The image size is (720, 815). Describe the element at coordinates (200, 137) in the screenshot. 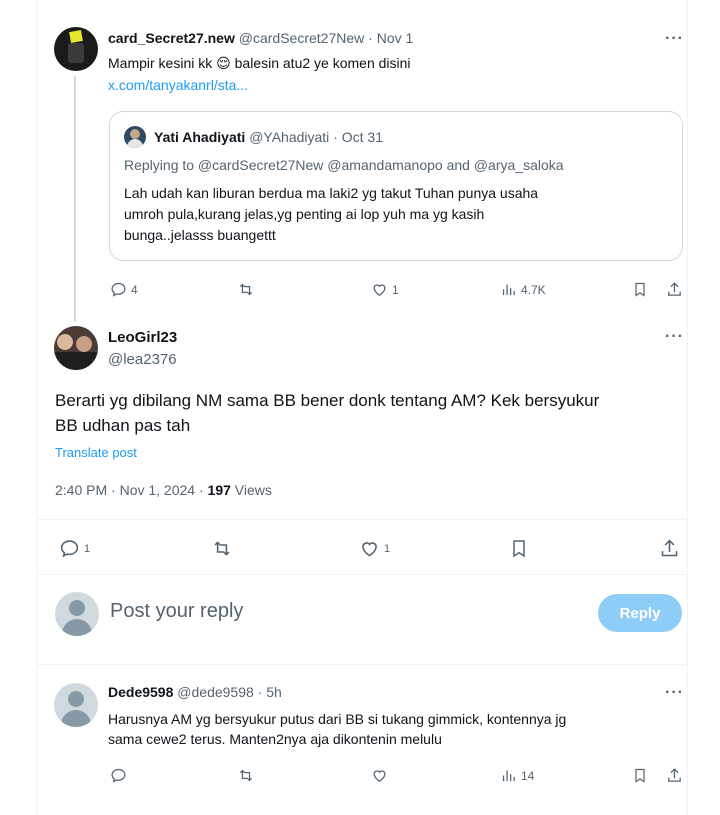

I see `quote-display-name: Yati Ahadiyati` at that location.